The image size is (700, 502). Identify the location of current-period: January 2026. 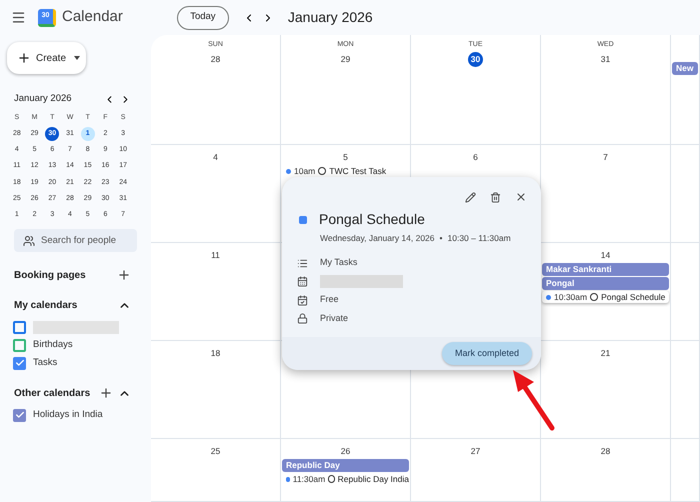
(330, 17).